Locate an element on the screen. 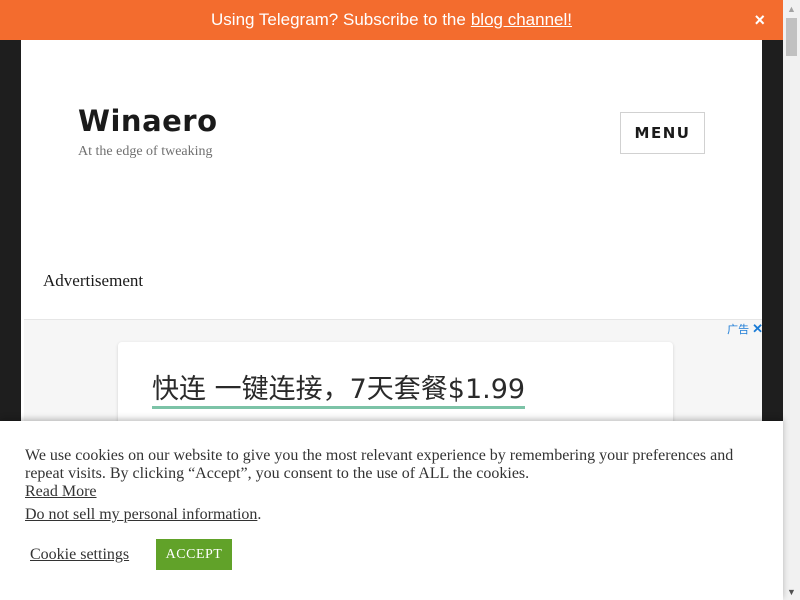 The image size is (800, 600). scroll-down-icon: ▼ is located at coordinates (791, 591).